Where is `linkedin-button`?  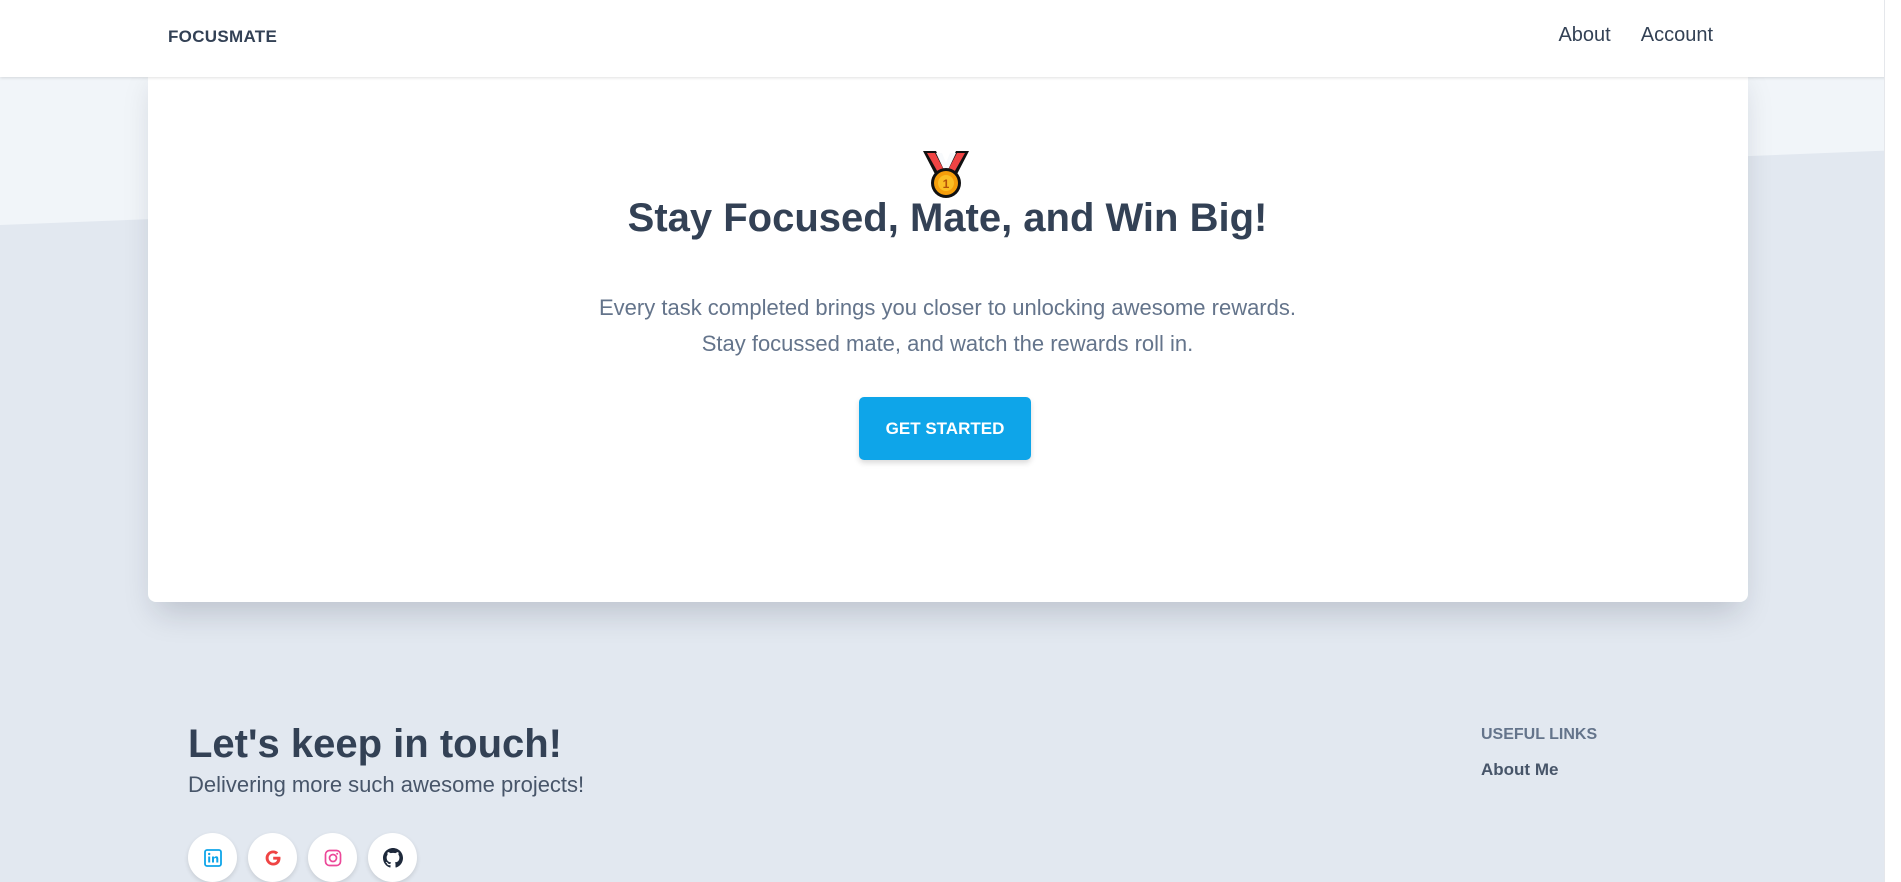 linkedin-button is located at coordinates (212, 857).